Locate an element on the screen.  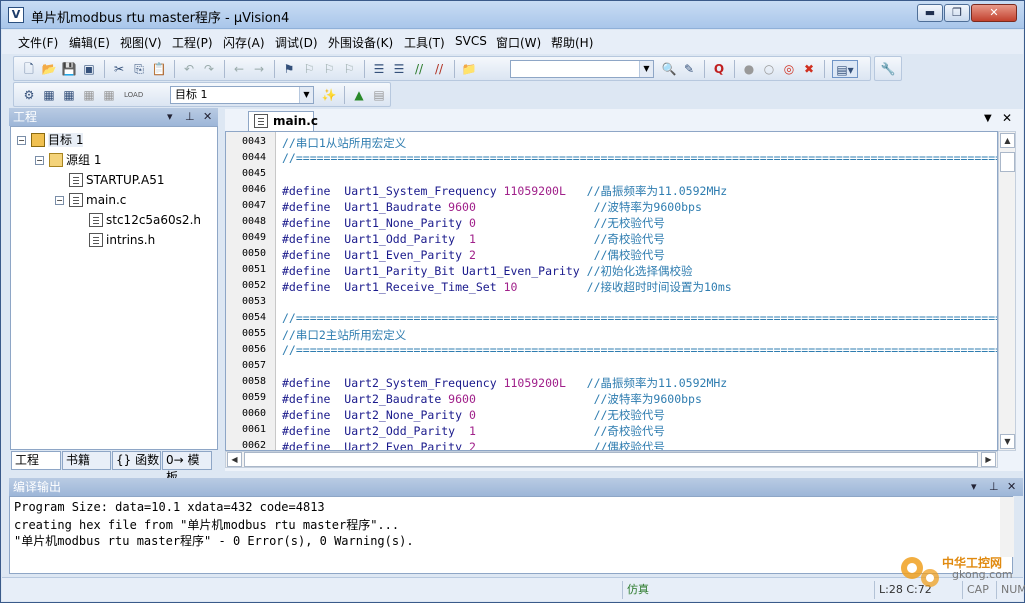
build-icon: ▦ is located at coordinates (49, 95).